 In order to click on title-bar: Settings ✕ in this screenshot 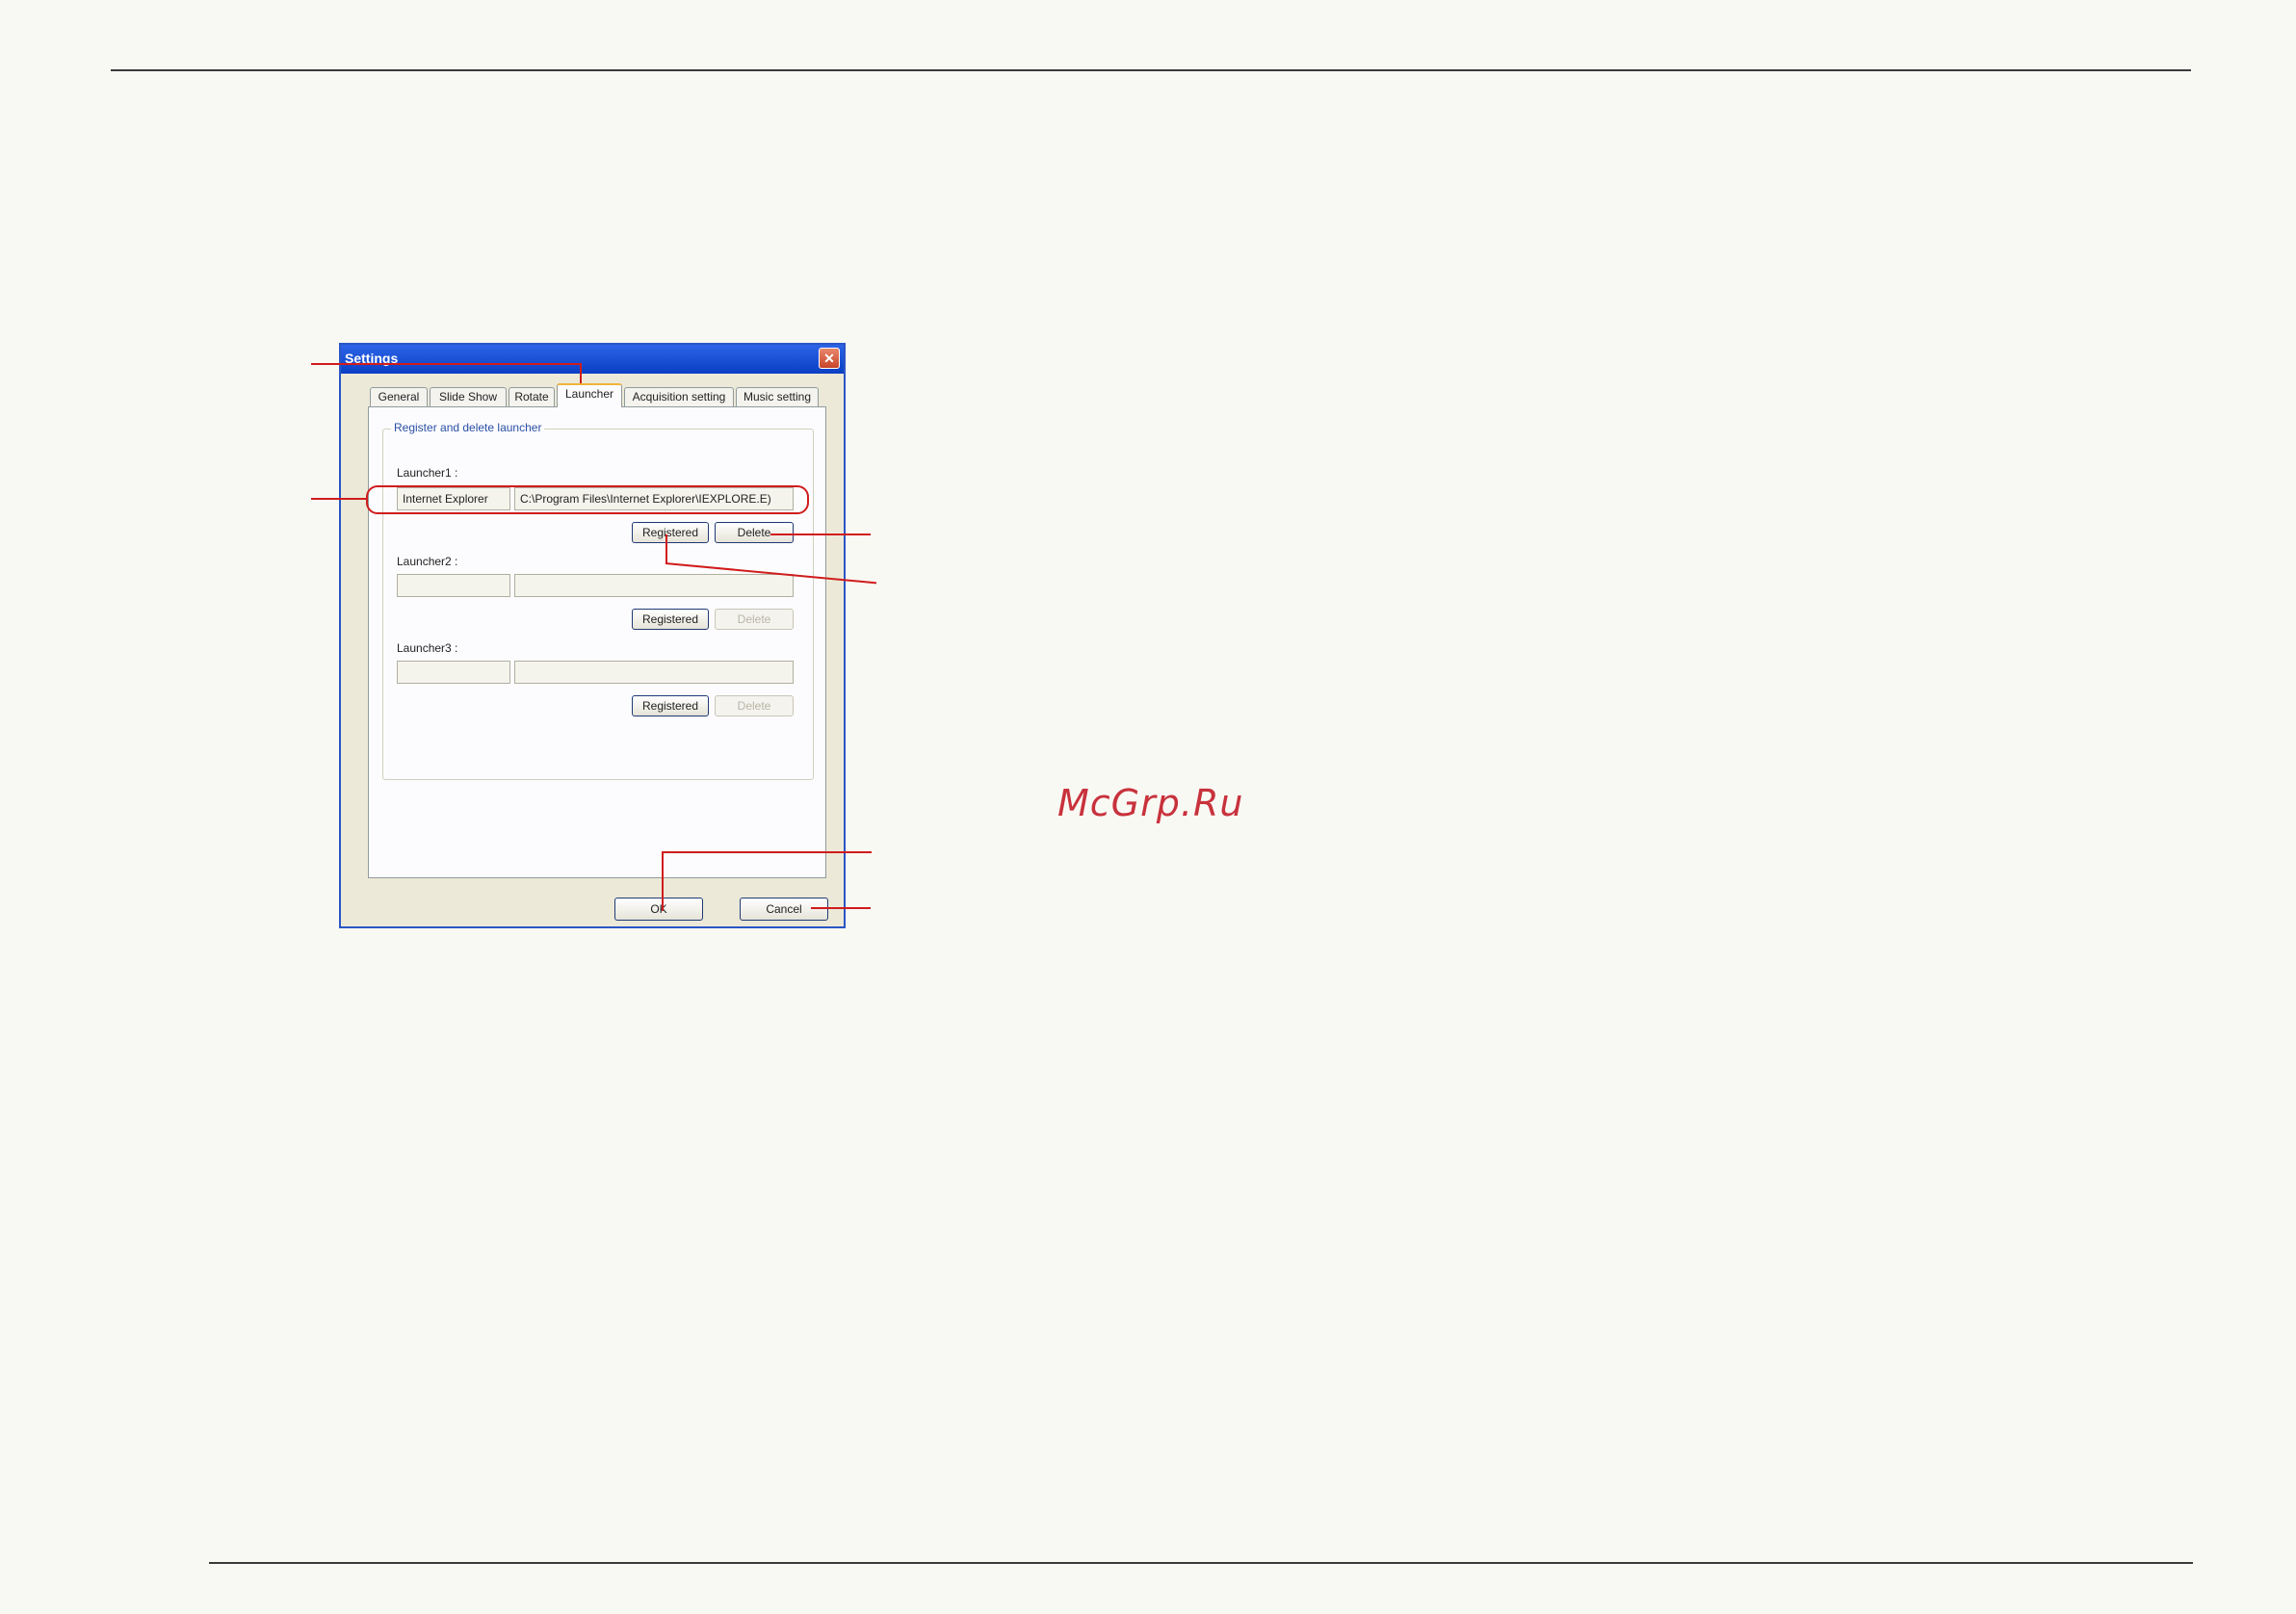, I will do `click(592, 359)`.